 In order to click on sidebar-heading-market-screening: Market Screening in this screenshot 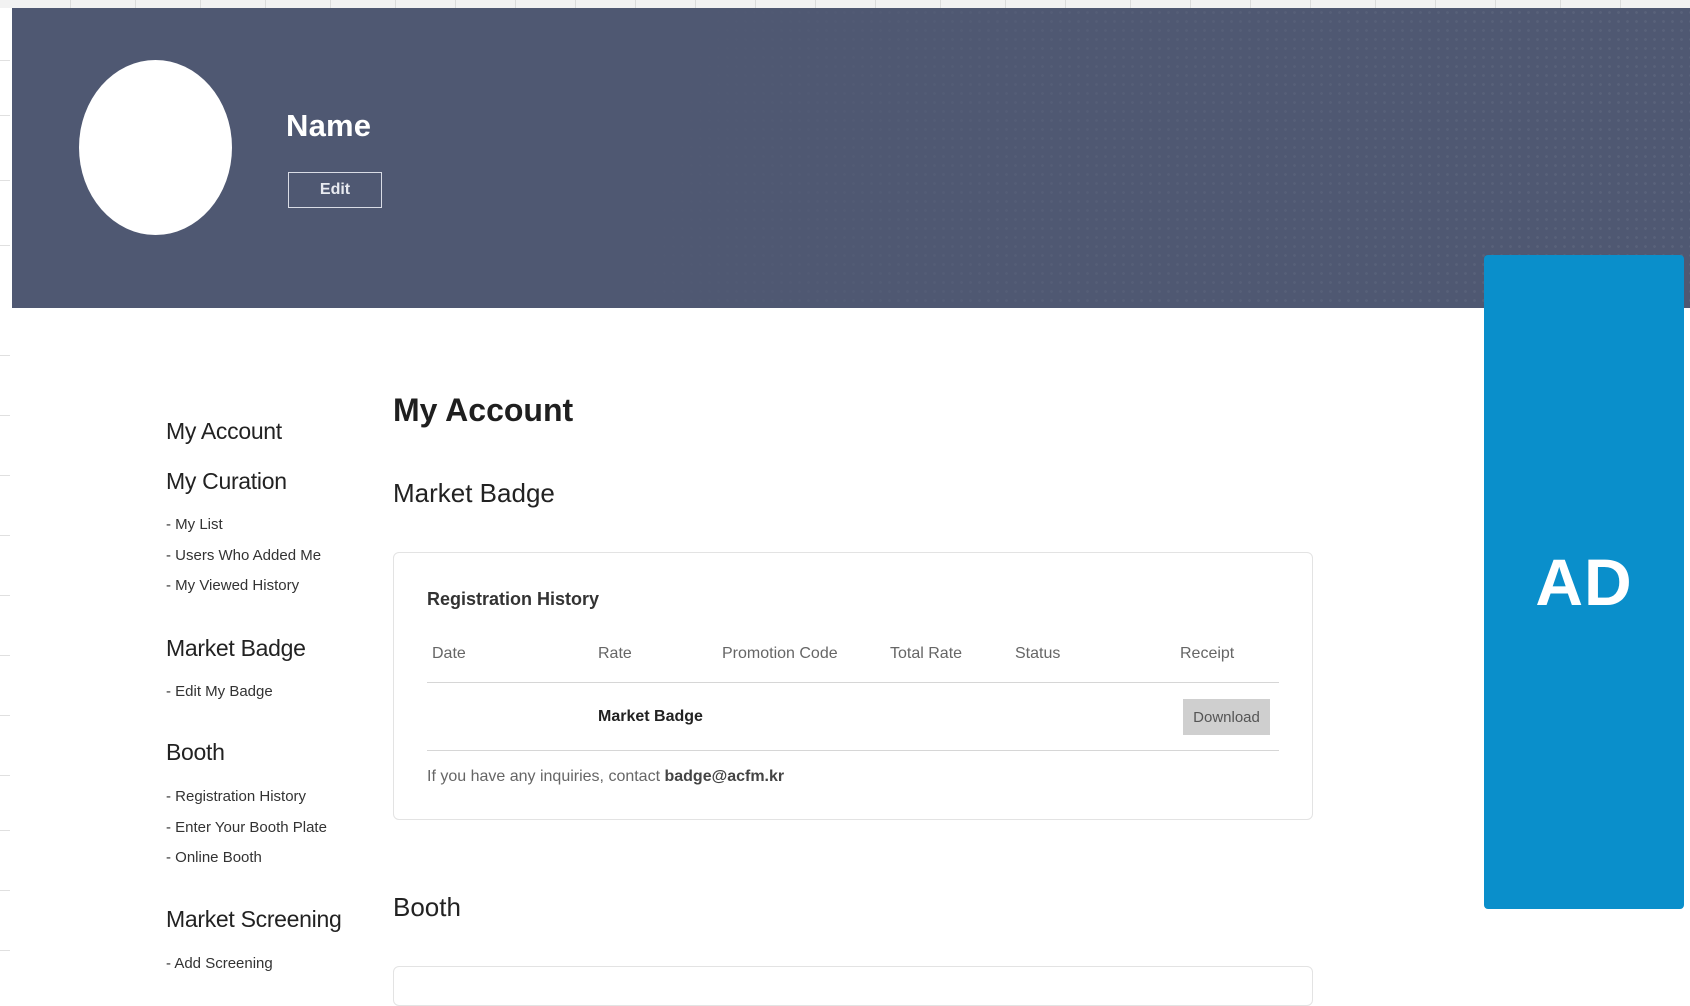, I will do `click(254, 919)`.